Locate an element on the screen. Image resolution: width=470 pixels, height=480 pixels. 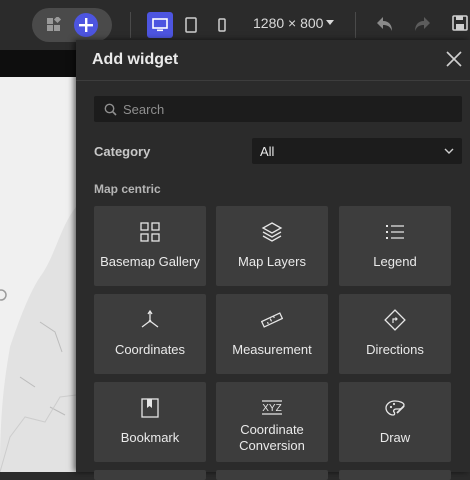
widget-label: Coordinate Conversion is located at coordinates (272, 437).